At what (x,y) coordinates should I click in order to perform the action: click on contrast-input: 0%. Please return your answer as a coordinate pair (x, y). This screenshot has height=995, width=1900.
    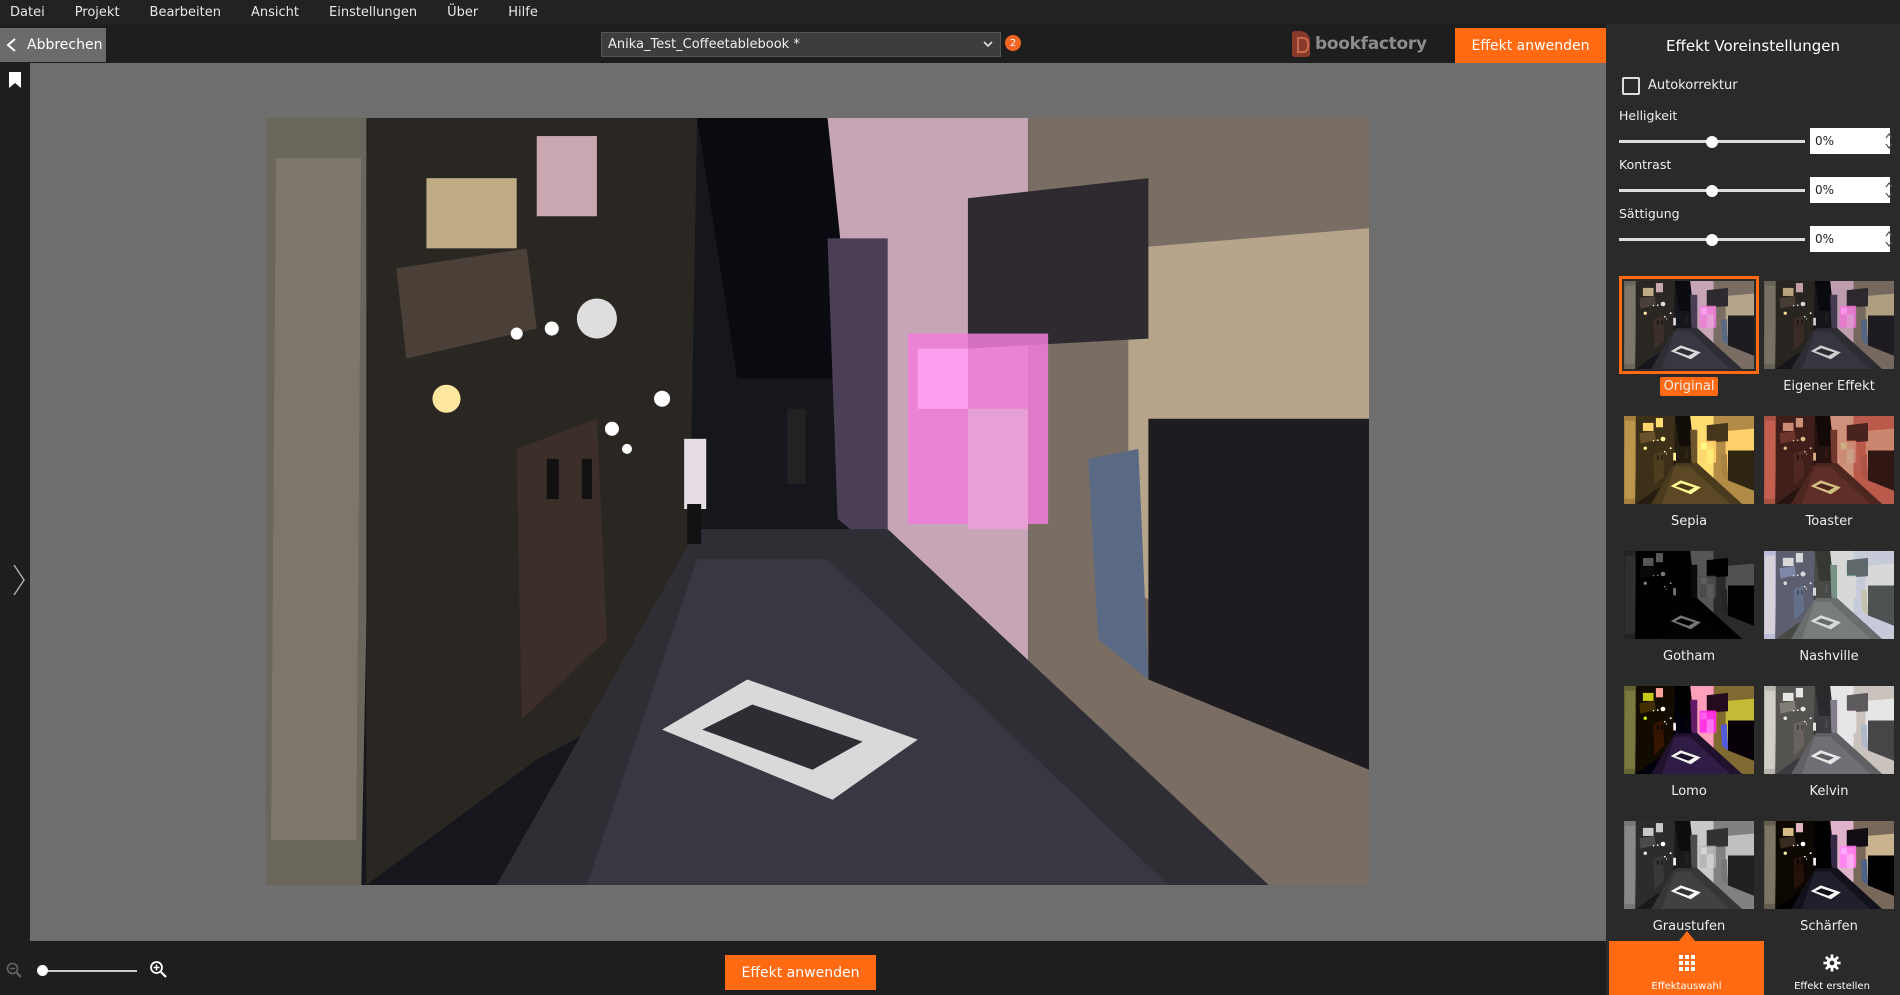
    Looking at the image, I should click on (1851, 190).